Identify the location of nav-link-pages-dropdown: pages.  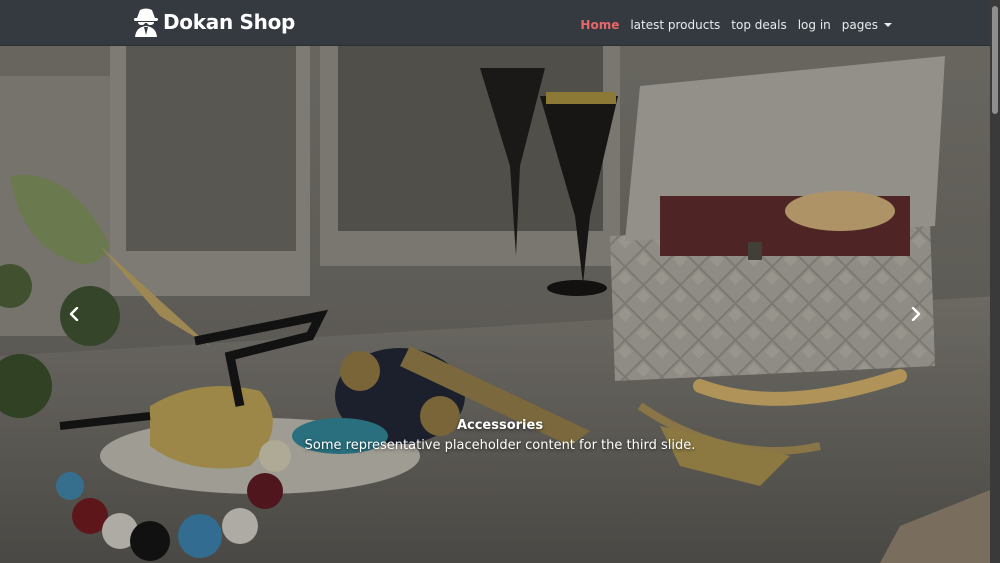
(867, 25).